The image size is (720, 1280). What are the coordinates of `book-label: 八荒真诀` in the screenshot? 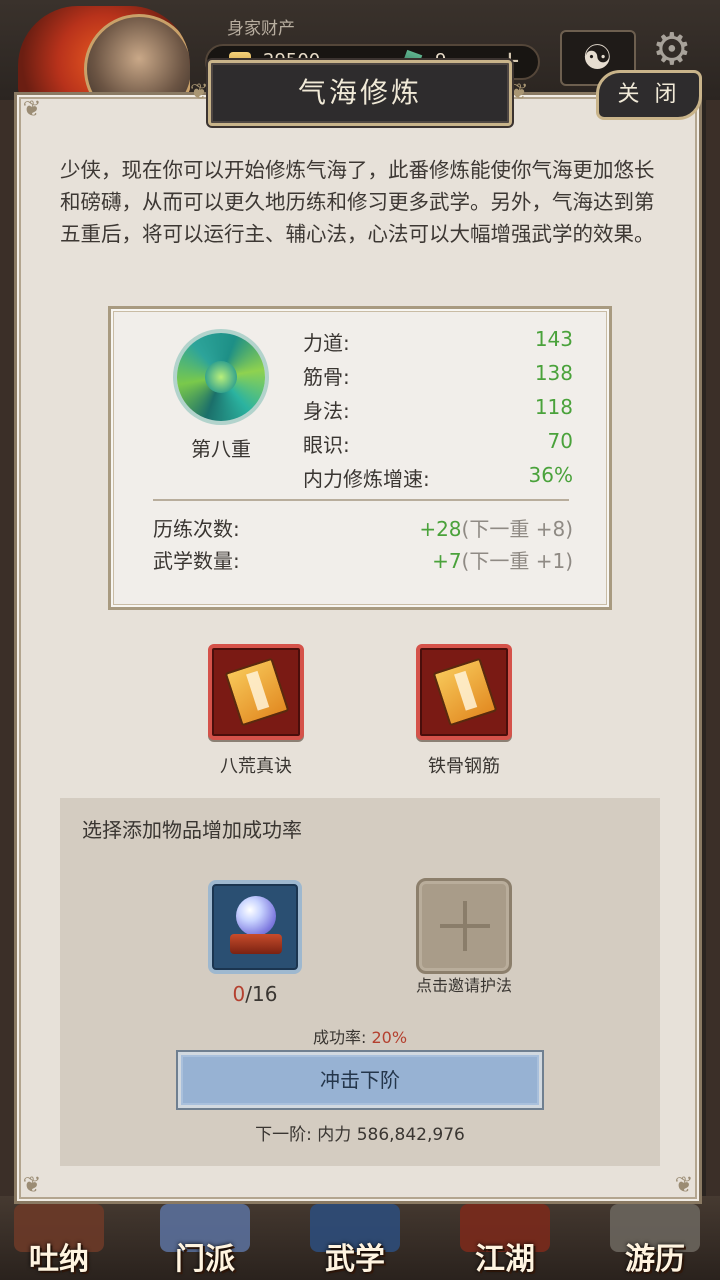 It's located at (256, 766).